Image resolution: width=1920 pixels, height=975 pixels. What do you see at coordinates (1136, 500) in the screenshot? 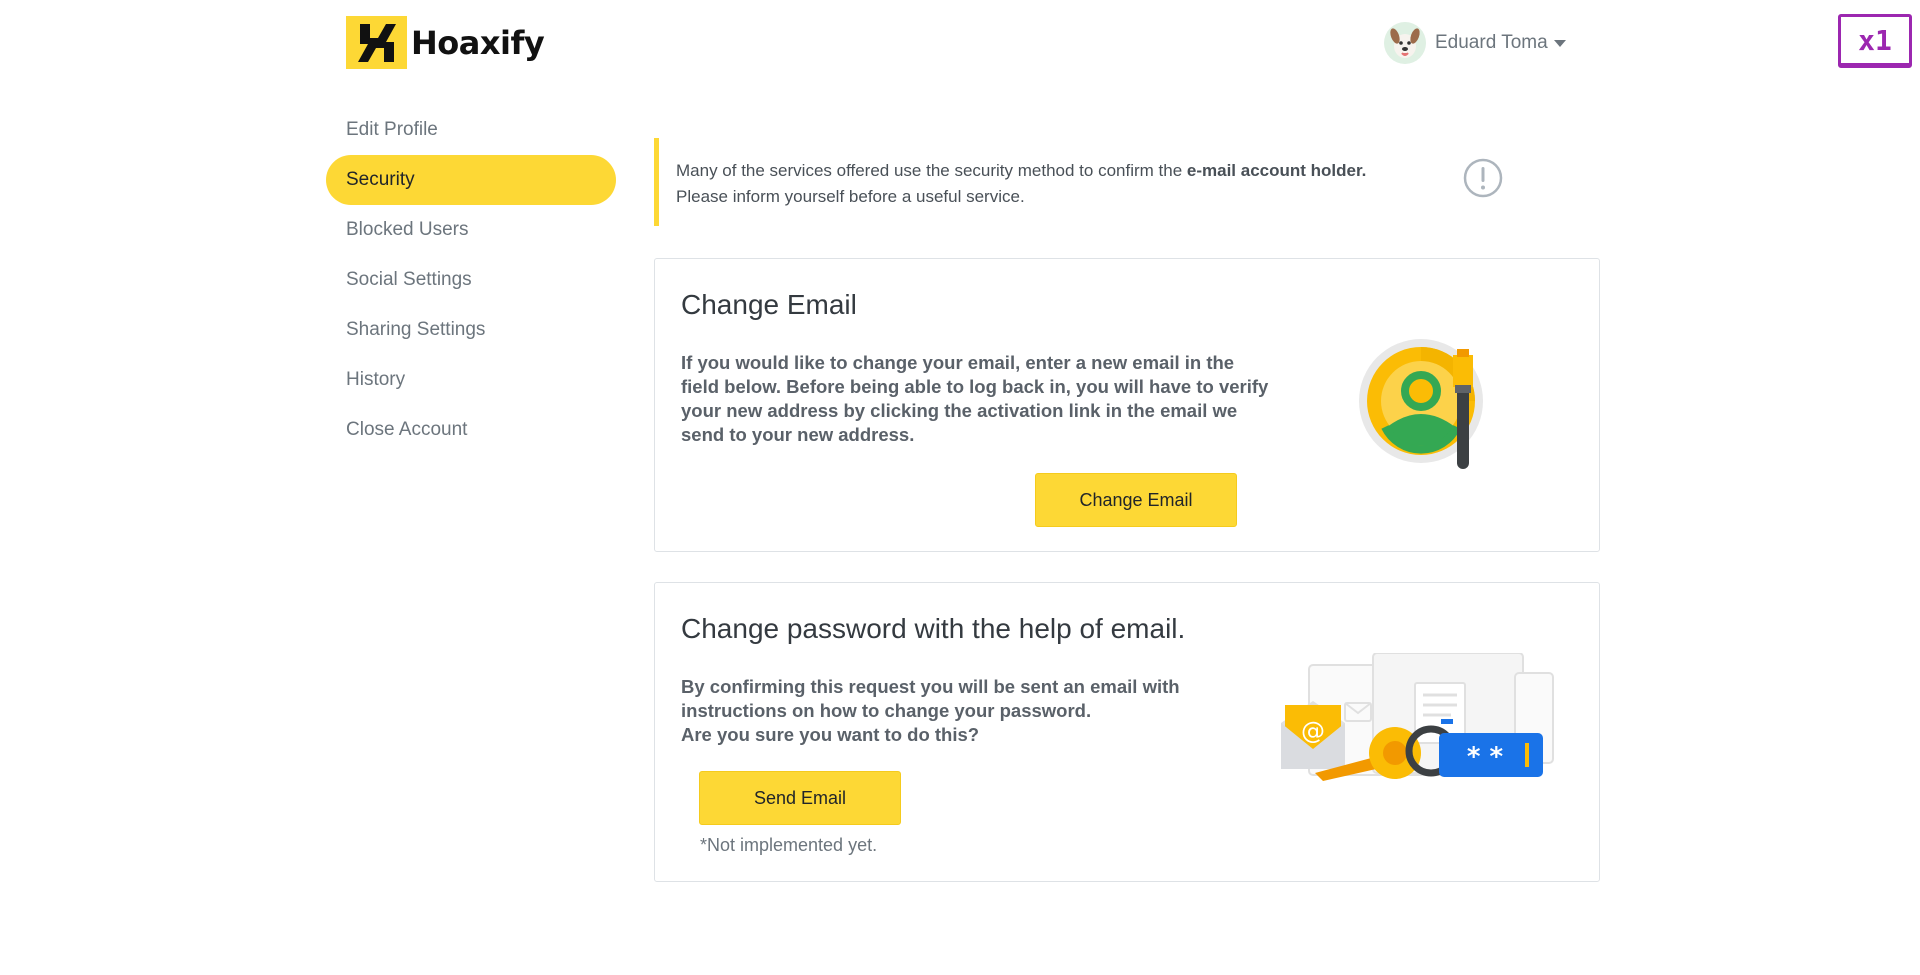
I see `change-email-button: Change Email` at bounding box center [1136, 500].